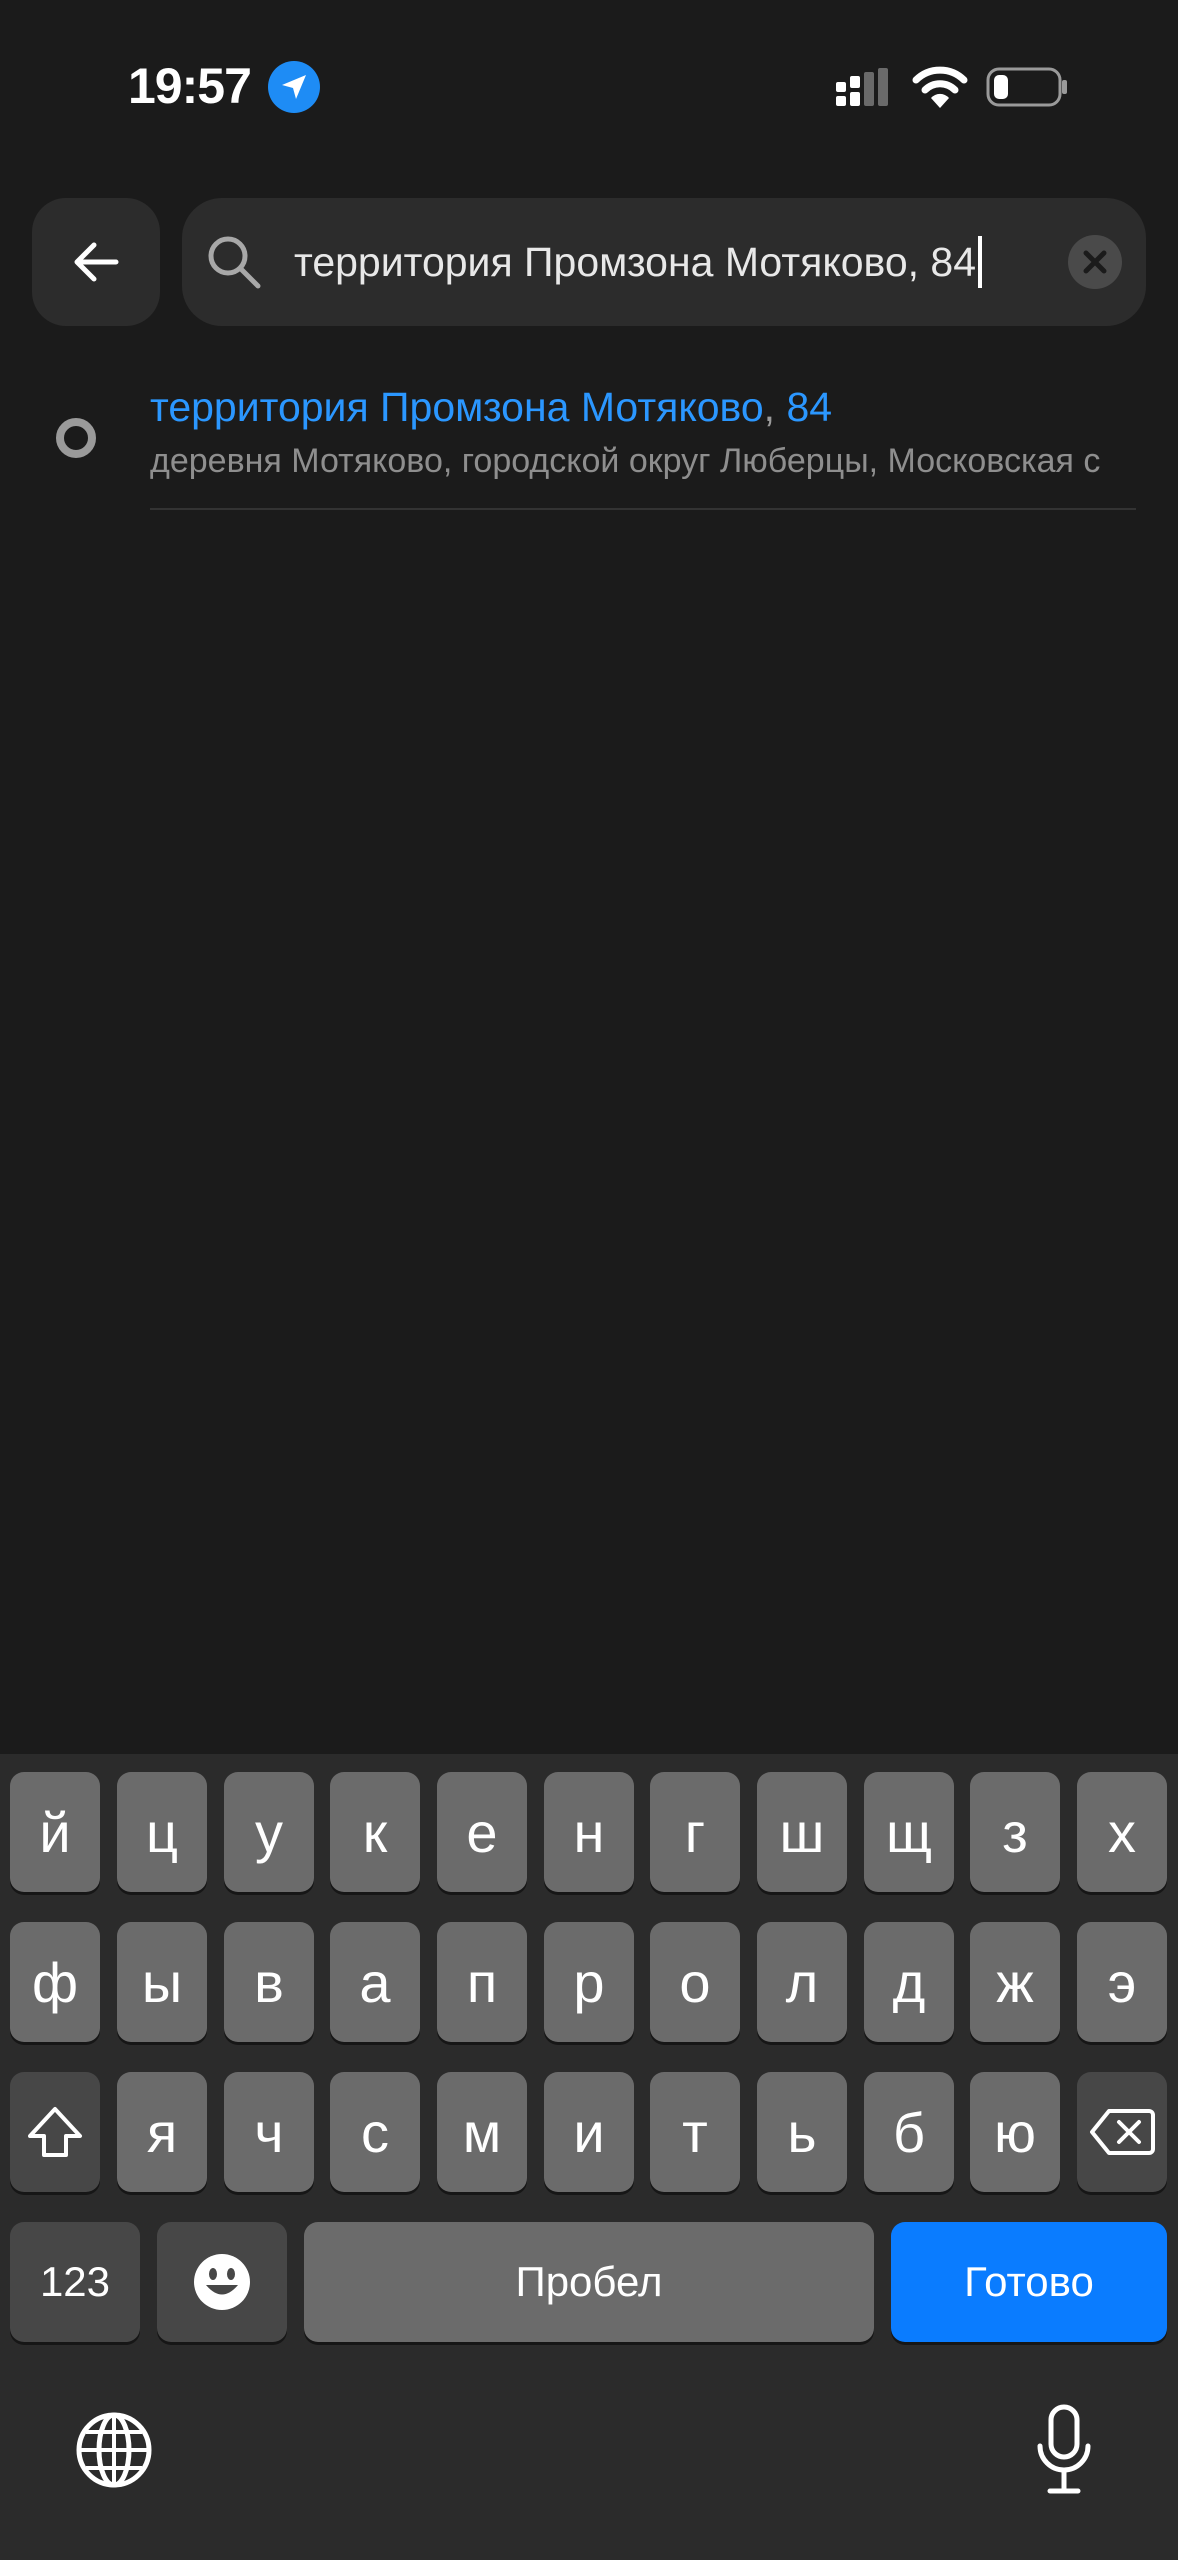 Image resolution: width=1178 pixels, height=2560 pixels. What do you see at coordinates (909, 1982) in the screenshot?
I see `key: д` at bounding box center [909, 1982].